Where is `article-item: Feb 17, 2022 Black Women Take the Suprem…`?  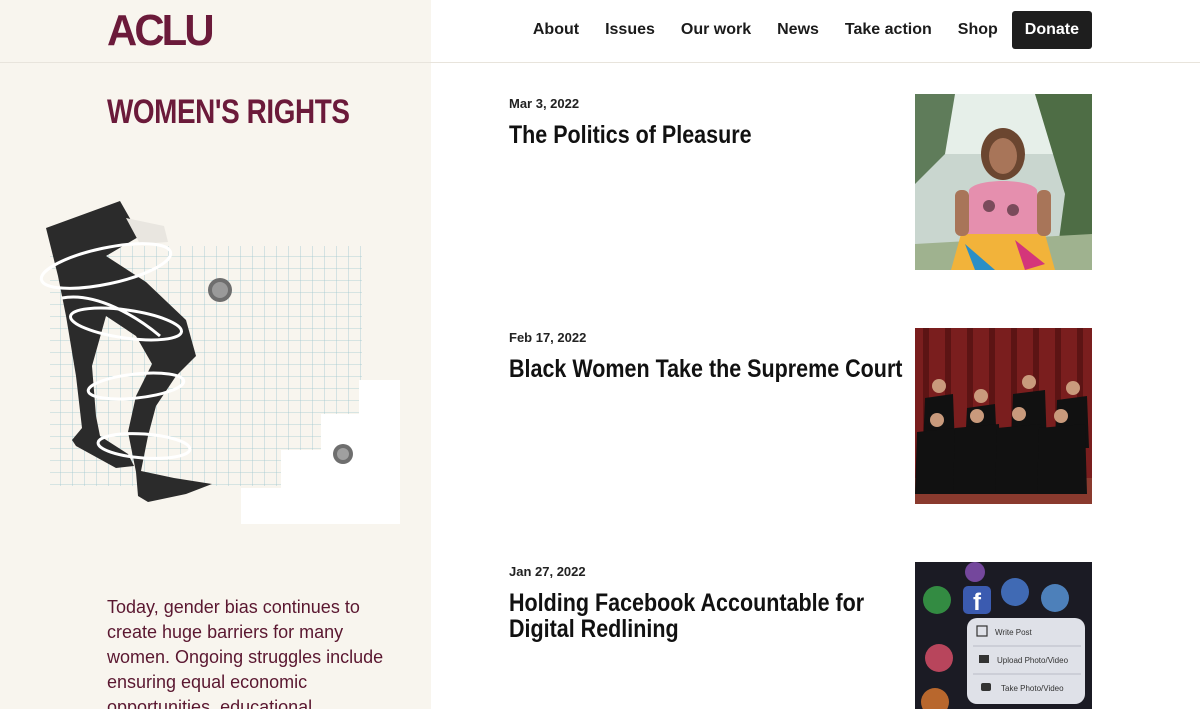 article-item: Feb 17, 2022 Black Women Take the Suprem… is located at coordinates (800, 416).